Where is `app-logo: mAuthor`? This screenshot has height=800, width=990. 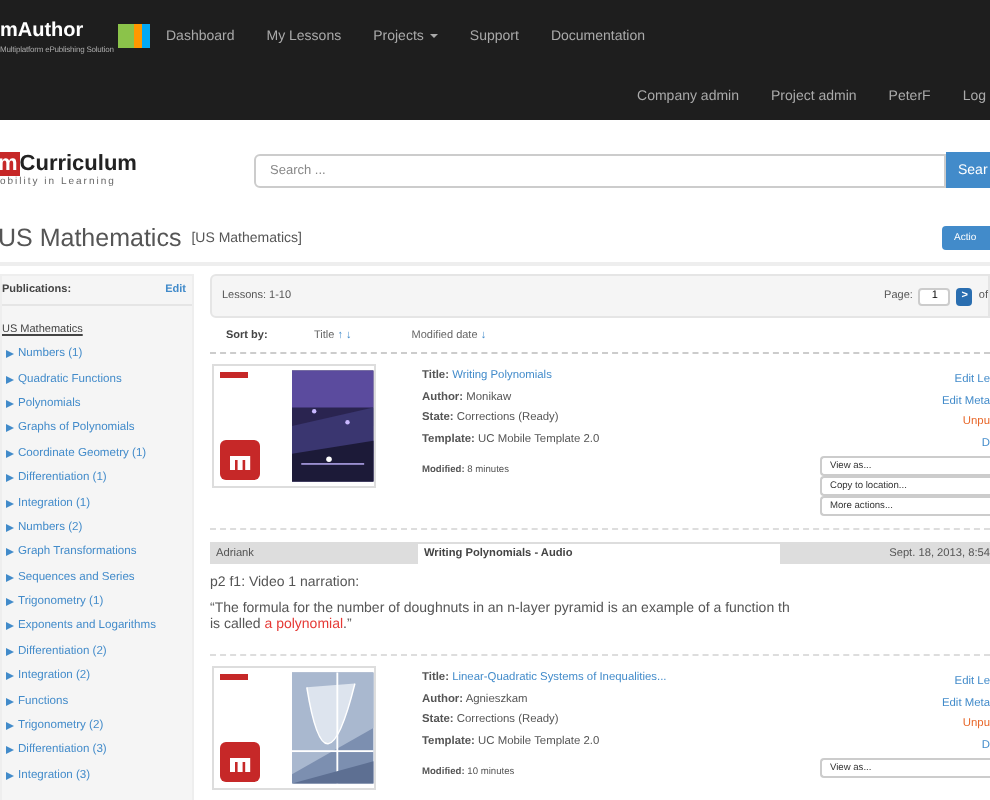
app-logo: mAuthor is located at coordinates (57, 31).